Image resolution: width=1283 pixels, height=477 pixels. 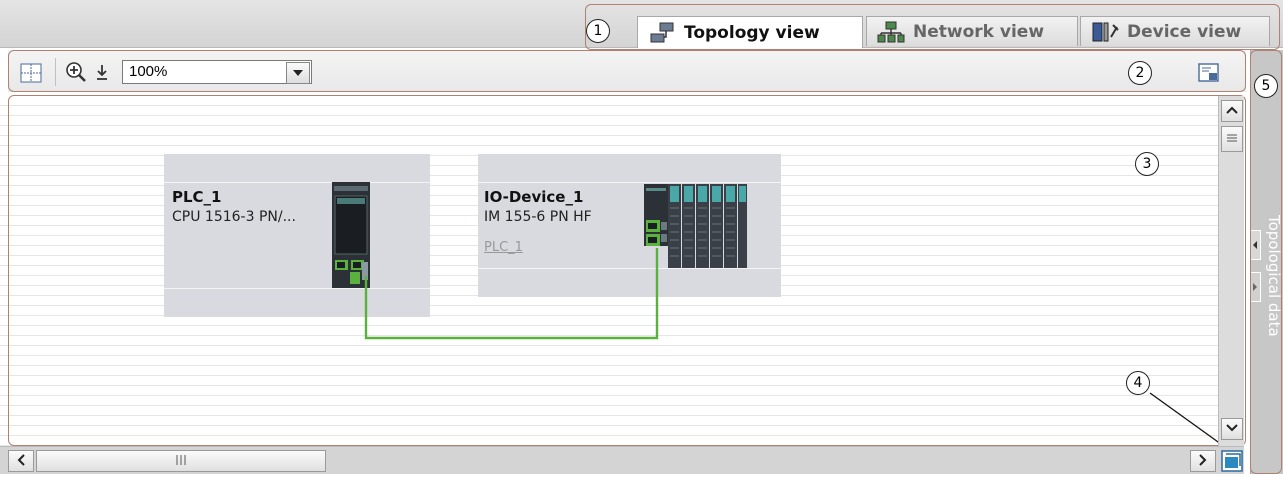 I want to click on scroll-right-button, so click(x=1203, y=461).